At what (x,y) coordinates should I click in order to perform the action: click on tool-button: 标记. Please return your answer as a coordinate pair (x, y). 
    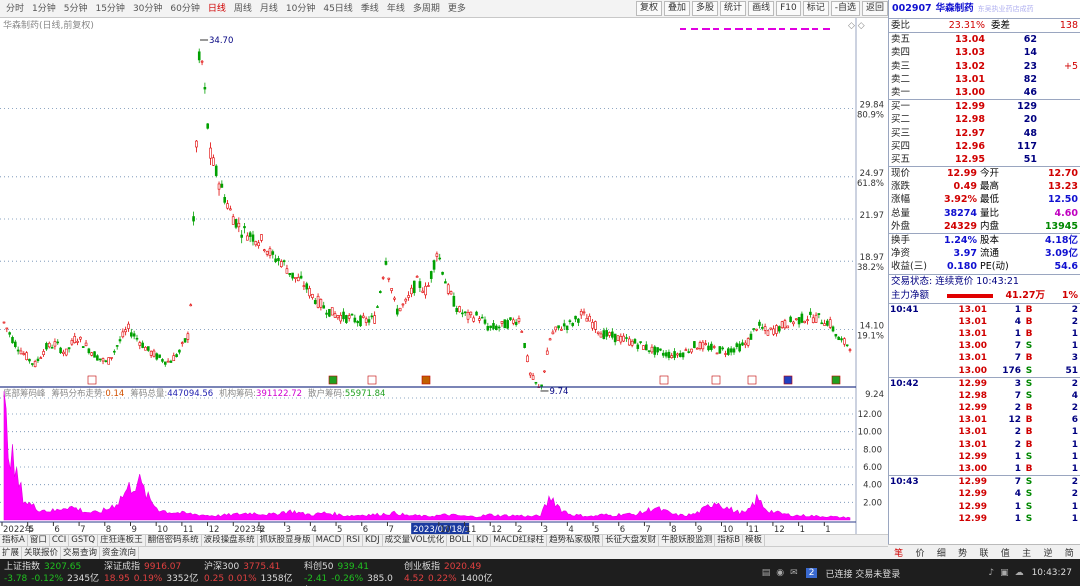
    Looking at the image, I should click on (815, 8).